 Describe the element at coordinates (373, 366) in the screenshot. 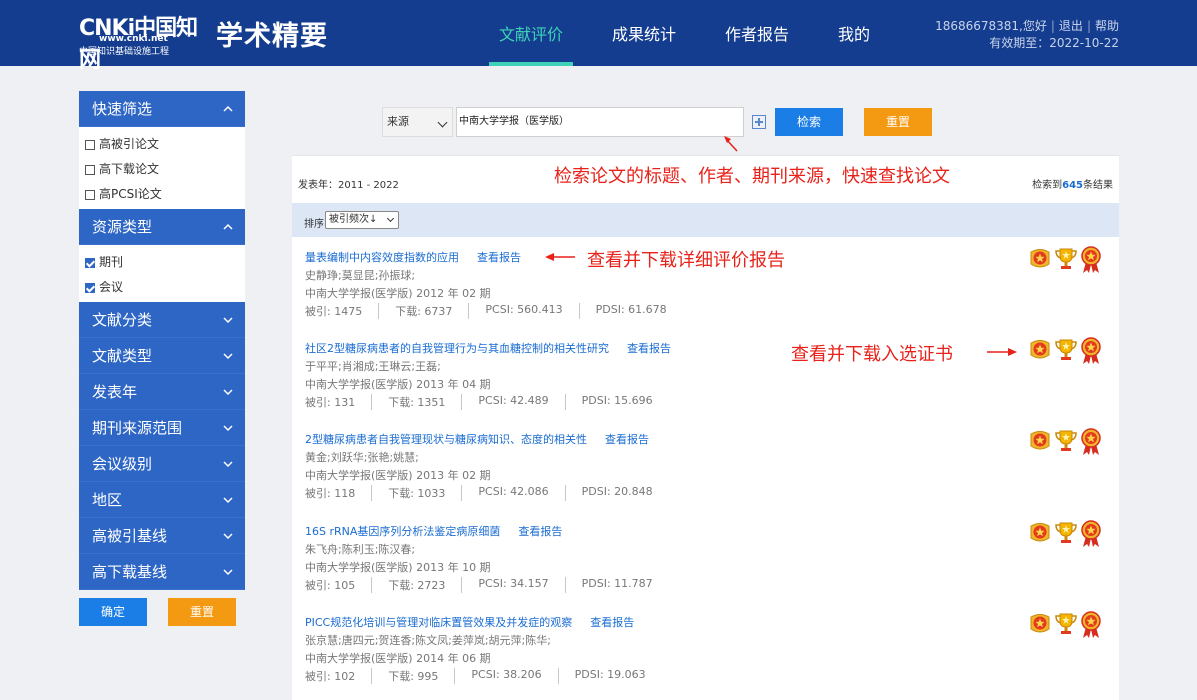

I see `paper-authors: 于平平;肖湘成;王琳云;王磊;` at that location.